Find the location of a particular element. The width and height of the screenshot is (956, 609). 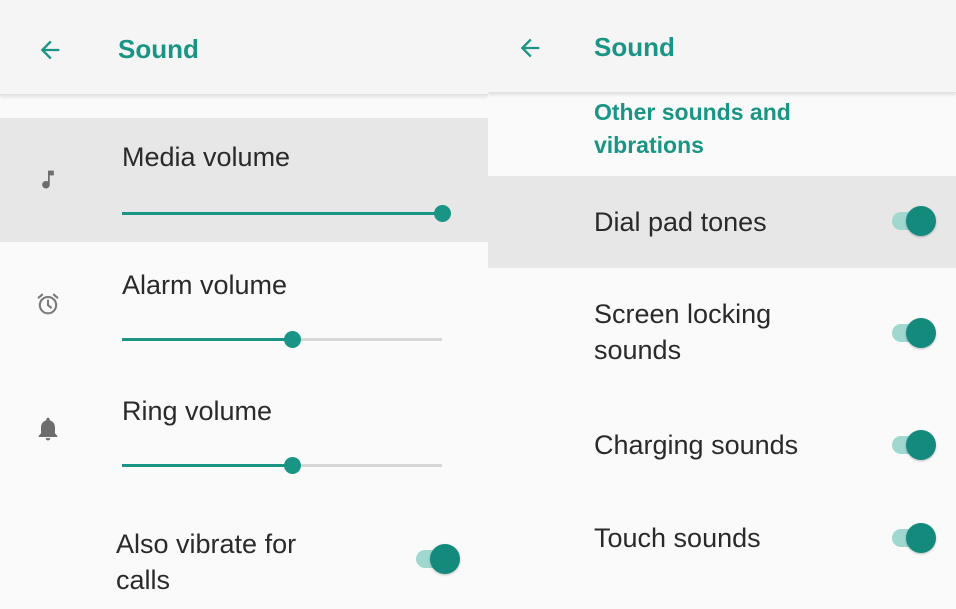

media-volume-row: Media volume is located at coordinates (244, 180).